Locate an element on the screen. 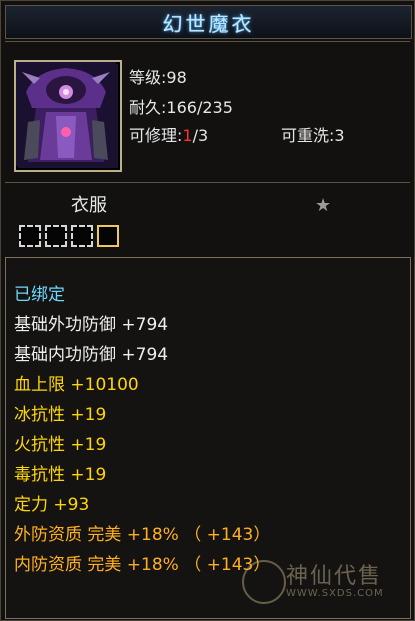 The width and height of the screenshot is (415, 621). watermark-brand: 神仙代售 is located at coordinates (334, 576).